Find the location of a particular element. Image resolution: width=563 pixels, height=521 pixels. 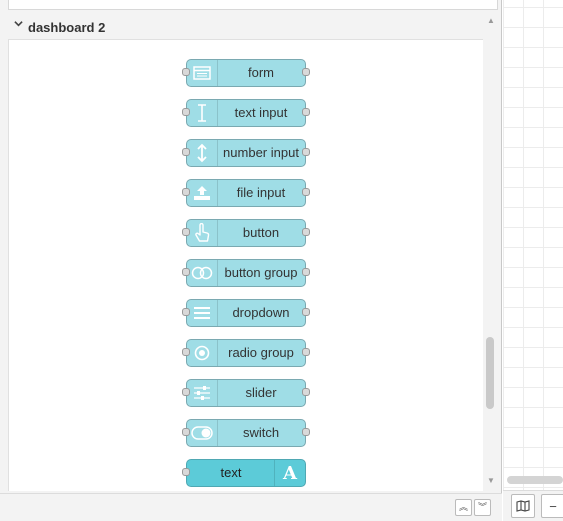

palette-node-text-input: text input is located at coordinates (246, 113).